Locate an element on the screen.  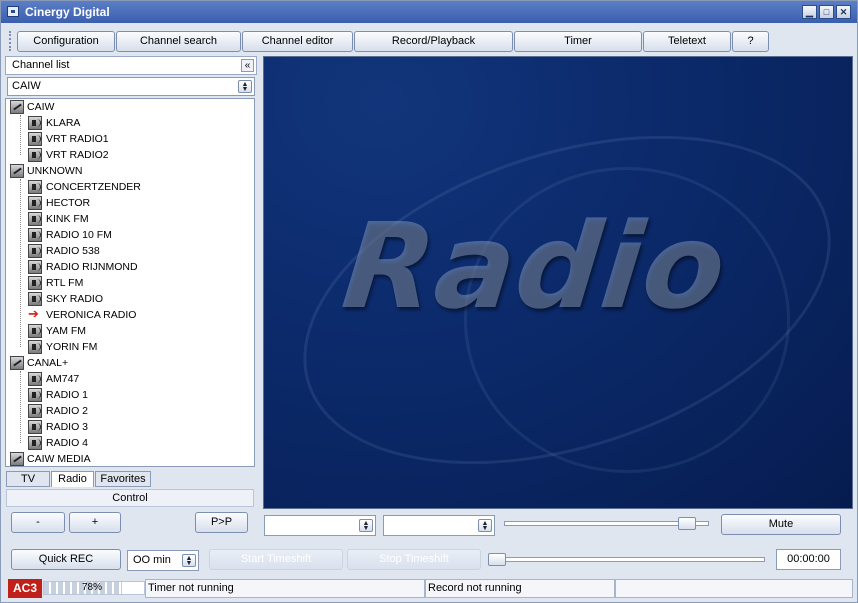
help-button: ? is located at coordinates (750, 41).